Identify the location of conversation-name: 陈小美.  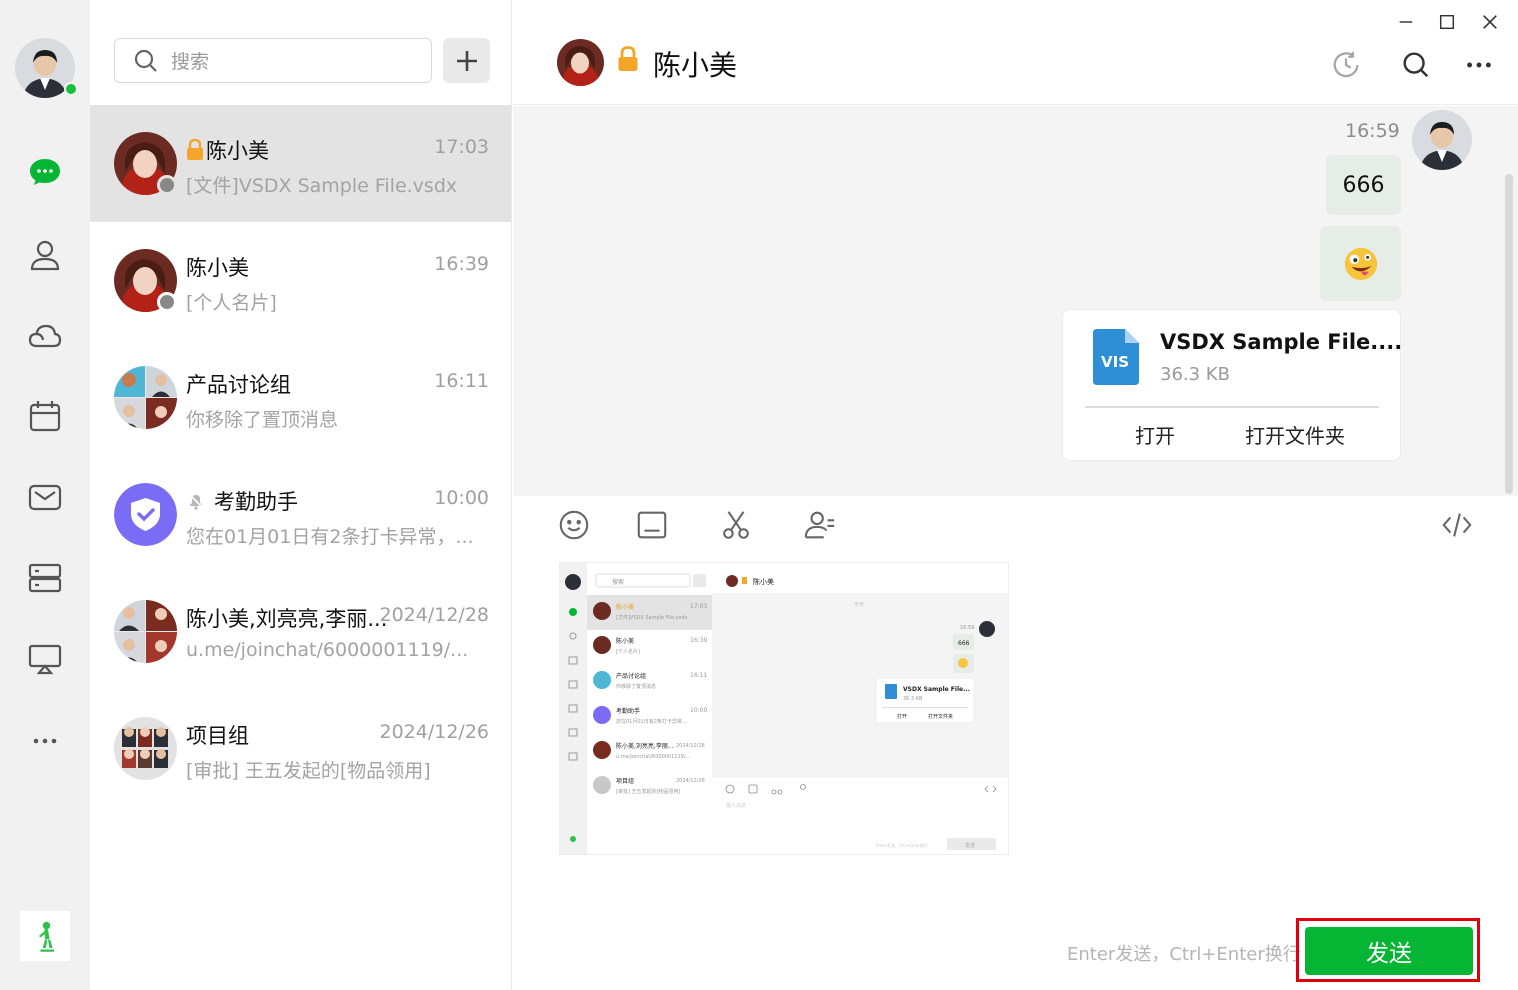
(217, 268).